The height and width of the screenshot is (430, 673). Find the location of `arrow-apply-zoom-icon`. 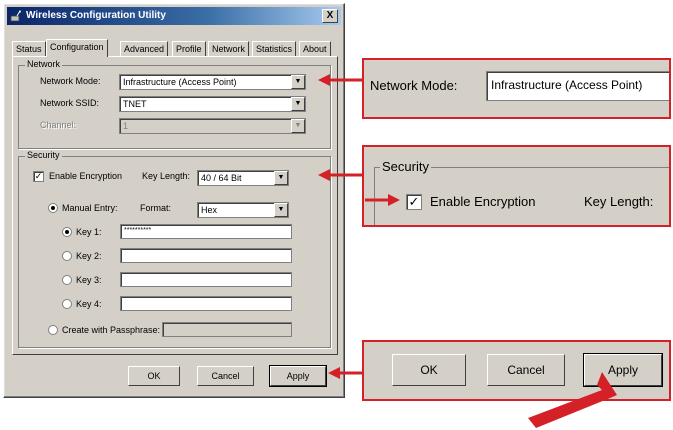

arrow-apply-zoom-icon is located at coordinates (572, 400).